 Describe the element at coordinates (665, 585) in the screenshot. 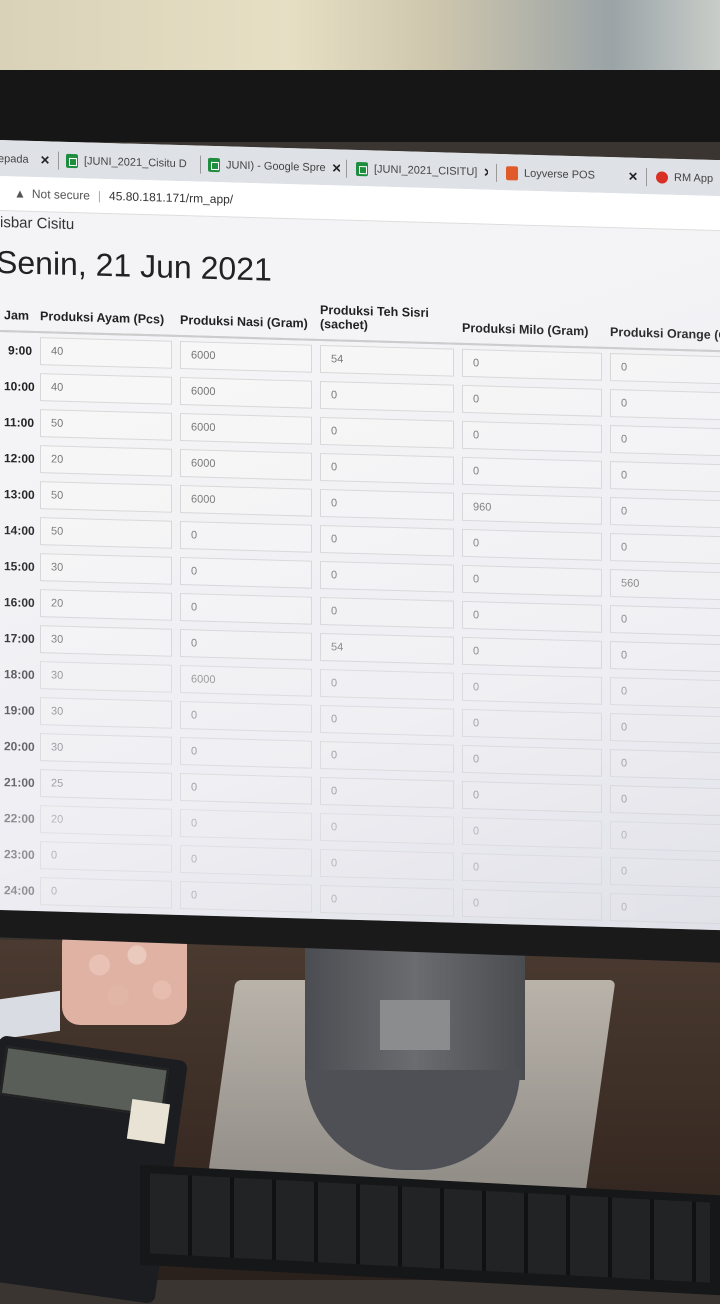

I see `orange-input: 560` at that location.